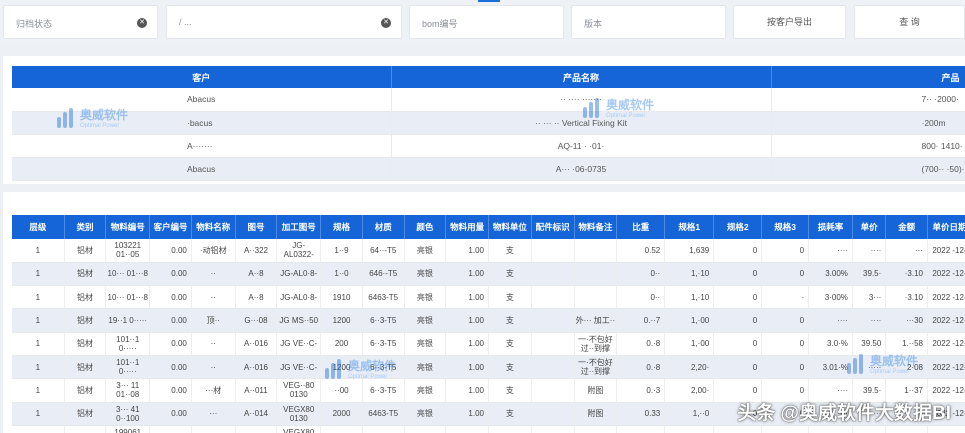 This screenshot has height=433, width=965. I want to click on column-header: 单价, so click(869, 227).